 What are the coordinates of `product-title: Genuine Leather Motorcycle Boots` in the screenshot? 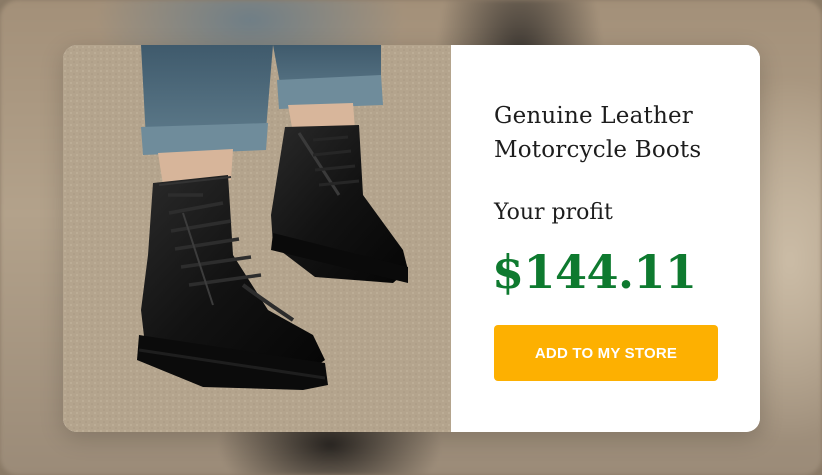 It's located at (598, 133).